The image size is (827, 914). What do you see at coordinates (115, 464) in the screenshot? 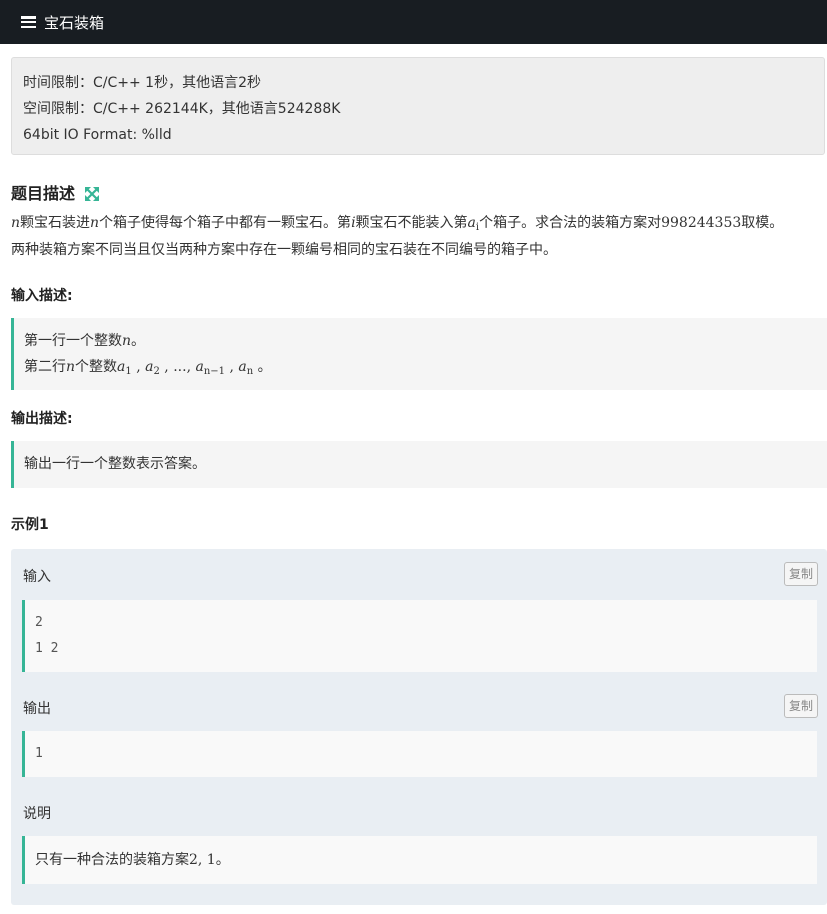
I see `output-text: 输出一行一个整数表示答案。` at bounding box center [115, 464].